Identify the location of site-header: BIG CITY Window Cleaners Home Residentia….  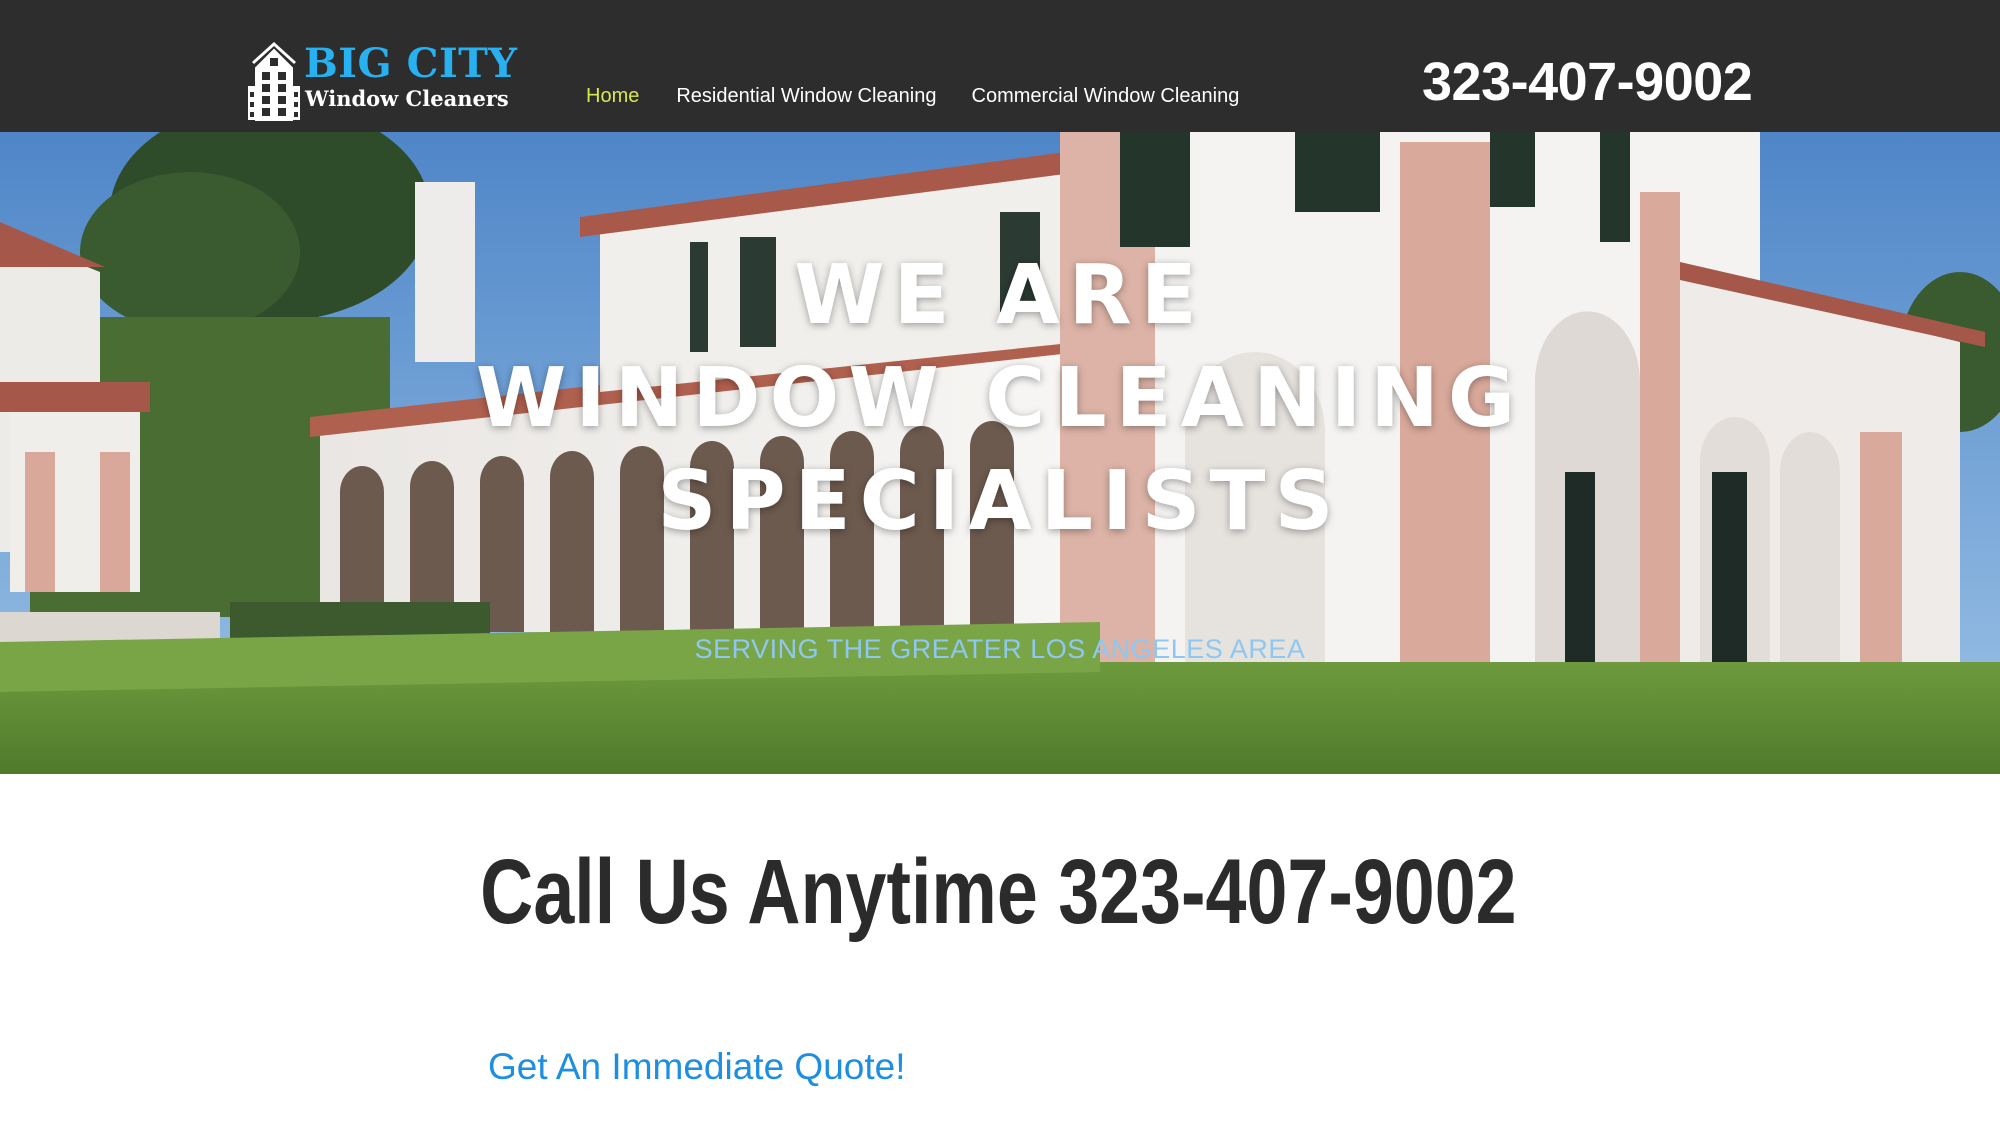
(1000, 66).